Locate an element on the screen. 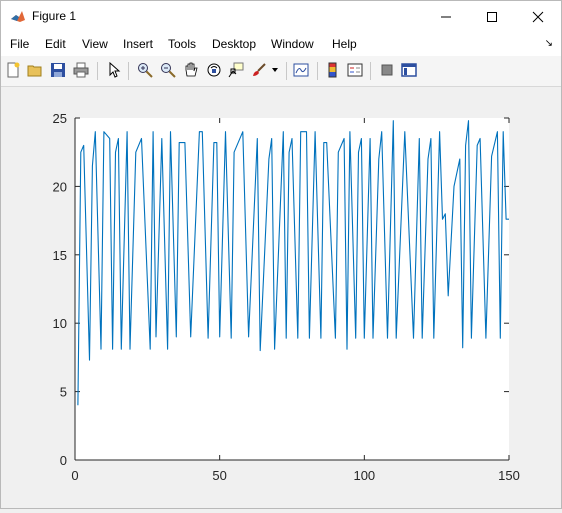 Image resolution: width=562 pixels, height=513 pixels. y-tick-label: 0 is located at coordinates (63, 460).